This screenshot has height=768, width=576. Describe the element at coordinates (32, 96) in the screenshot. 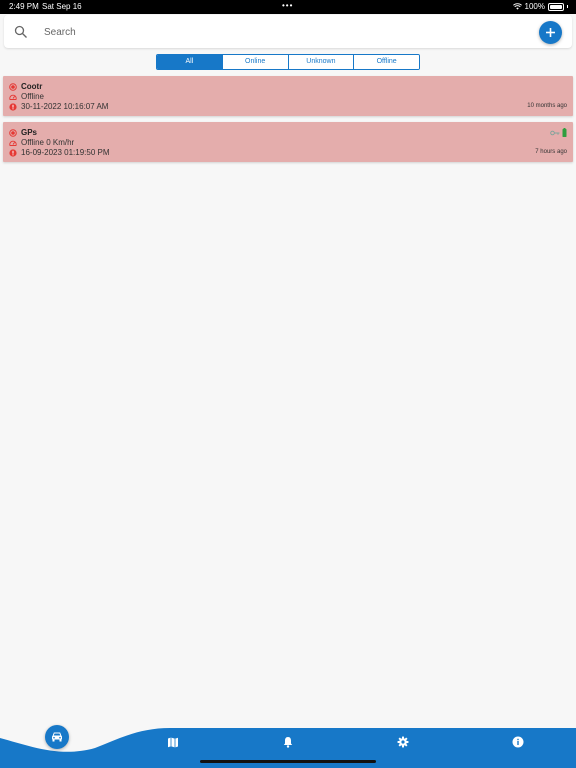

I see `device-status: Offline` at that location.